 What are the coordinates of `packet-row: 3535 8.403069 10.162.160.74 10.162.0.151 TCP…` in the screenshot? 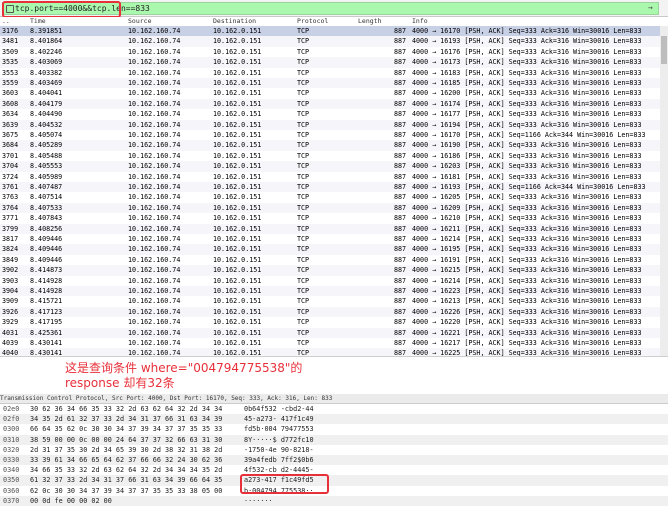 It's located at (330, 62).